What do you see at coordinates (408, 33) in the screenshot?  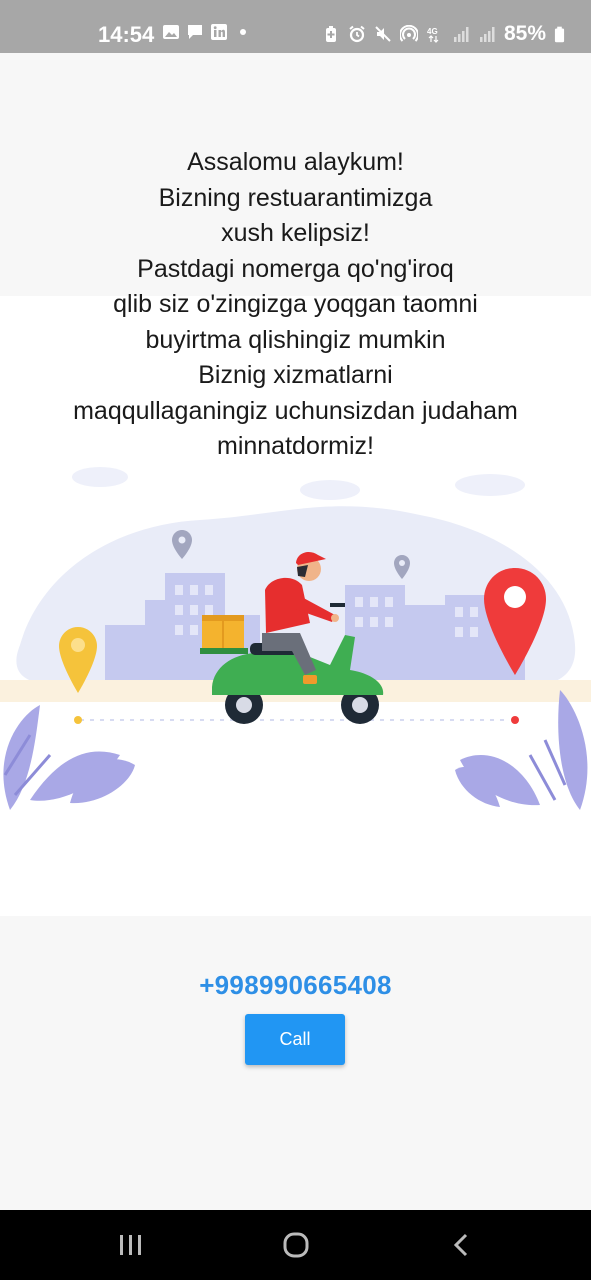 I see `hotspot-icon` at bounding box center [408, 33].